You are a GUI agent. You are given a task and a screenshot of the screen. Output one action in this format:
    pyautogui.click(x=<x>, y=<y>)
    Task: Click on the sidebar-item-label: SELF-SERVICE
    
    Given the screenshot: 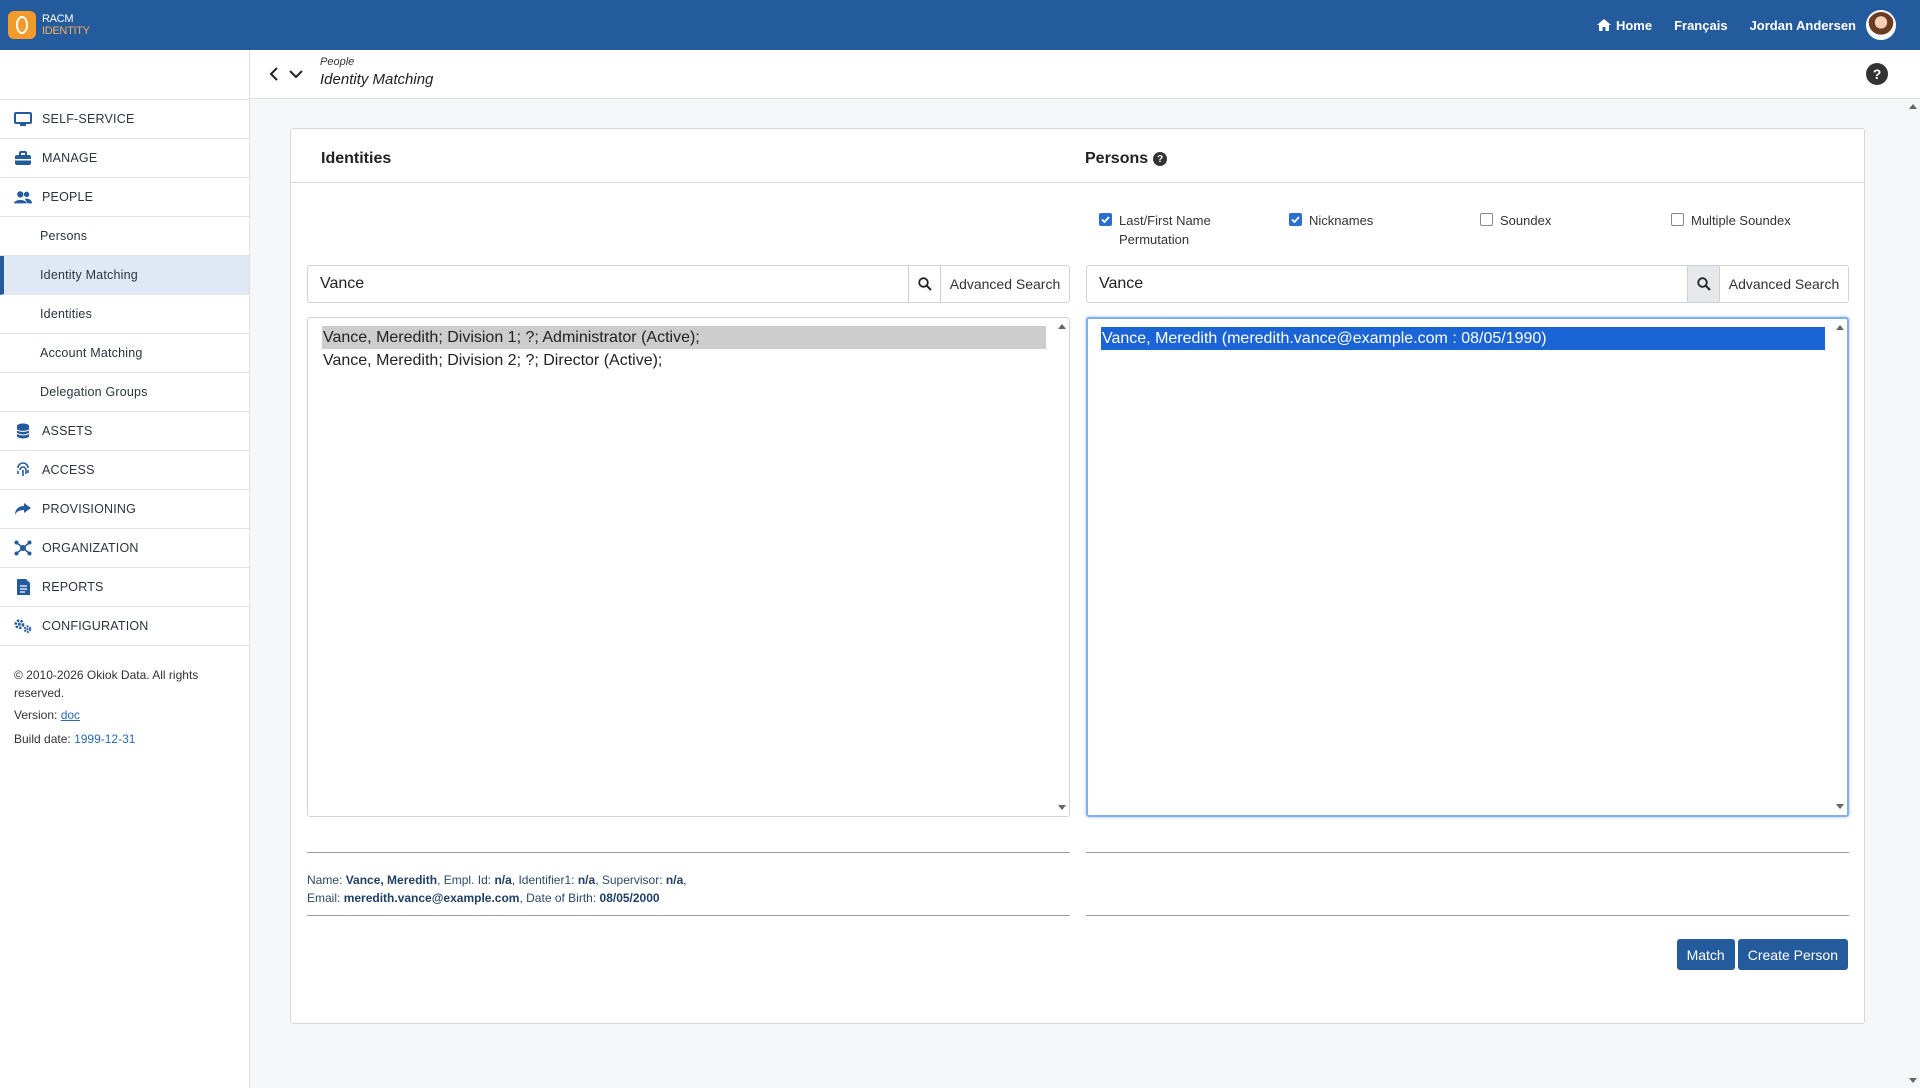 What is the action you would take?
    pyautogui.click(x=88, y=119)
    